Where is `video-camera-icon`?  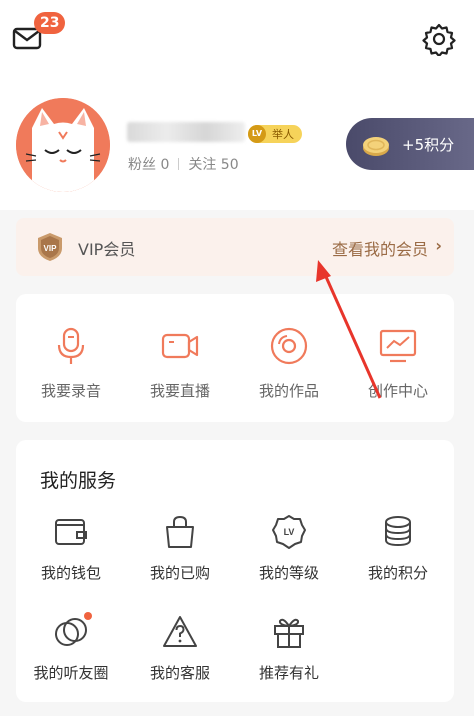 video-camera-icon is located at coordinates (180, 346).